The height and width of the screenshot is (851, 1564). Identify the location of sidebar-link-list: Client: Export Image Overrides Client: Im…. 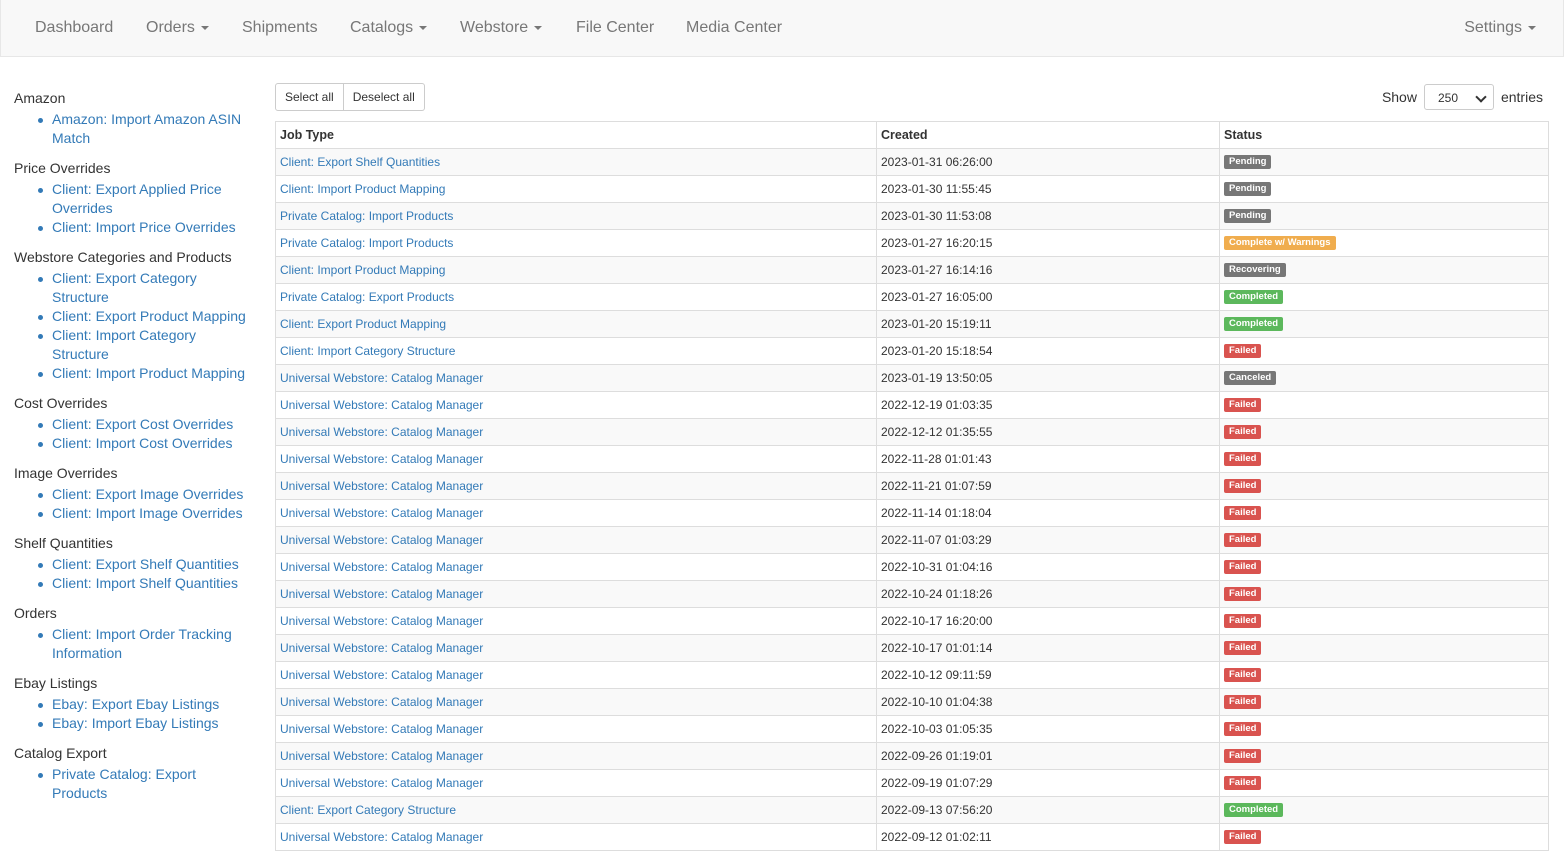
(134, 508).